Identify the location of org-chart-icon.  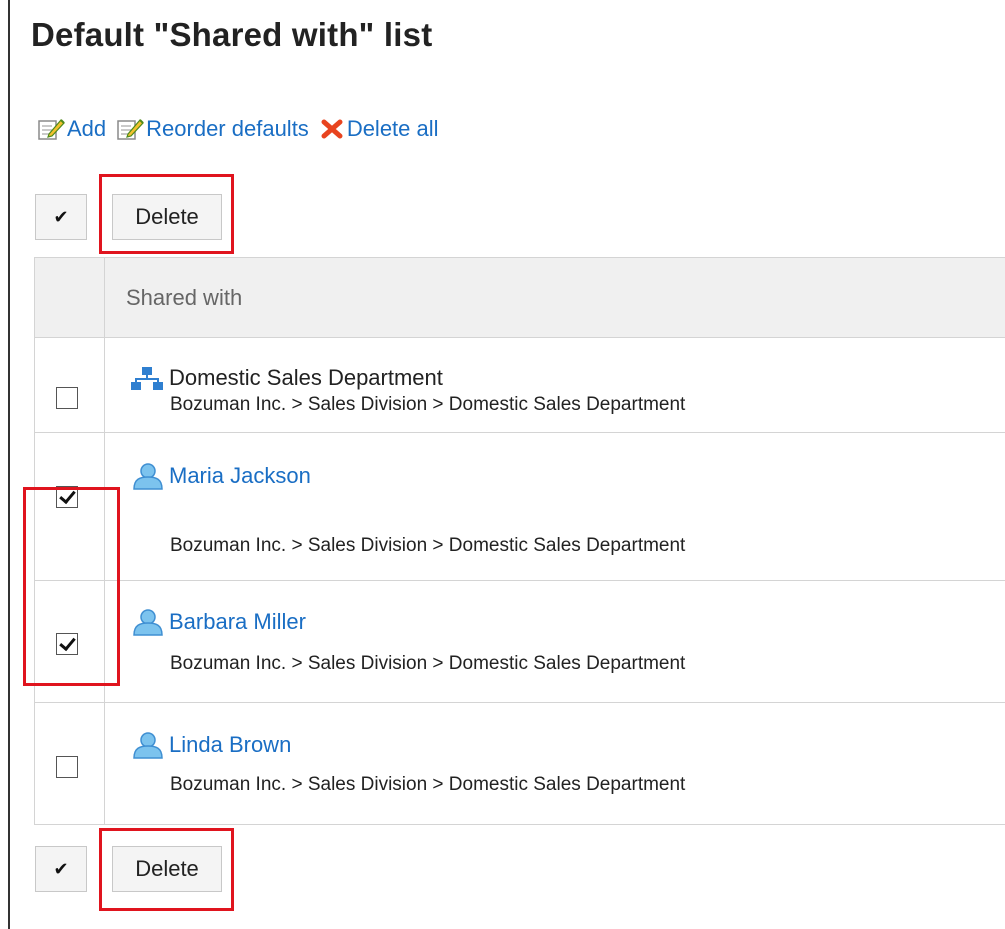
(147, 378).